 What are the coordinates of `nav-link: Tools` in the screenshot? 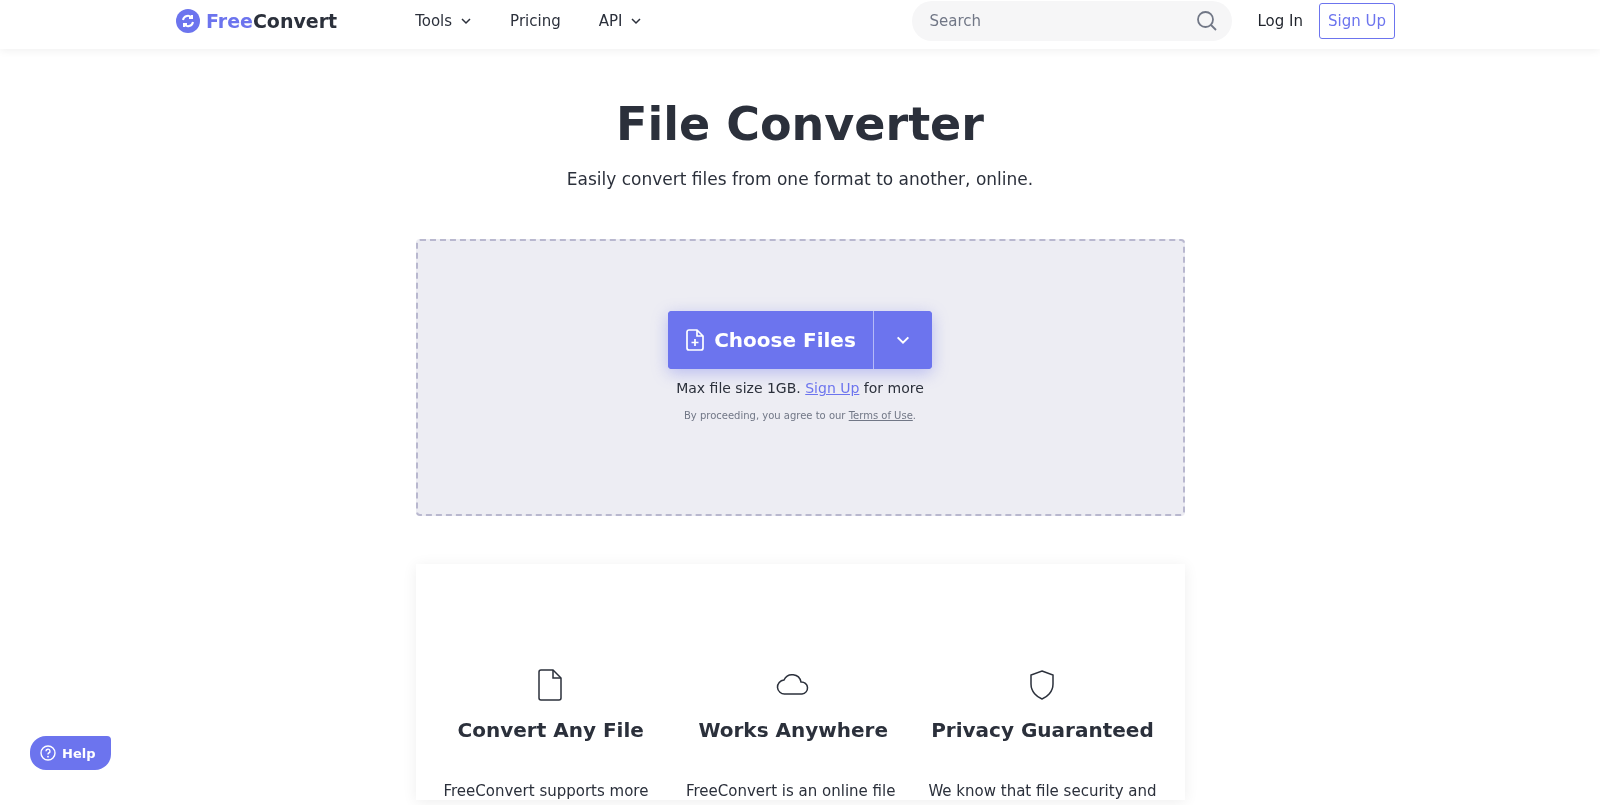 It's located at (444, 20).